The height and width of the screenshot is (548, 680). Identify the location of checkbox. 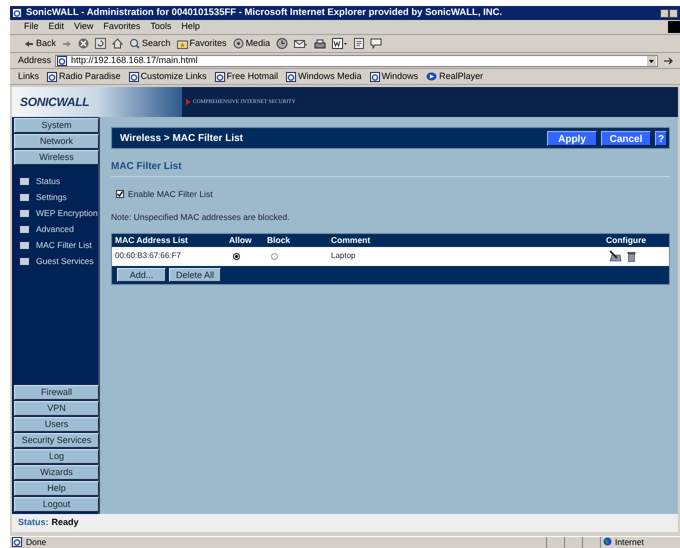
(120, 194).